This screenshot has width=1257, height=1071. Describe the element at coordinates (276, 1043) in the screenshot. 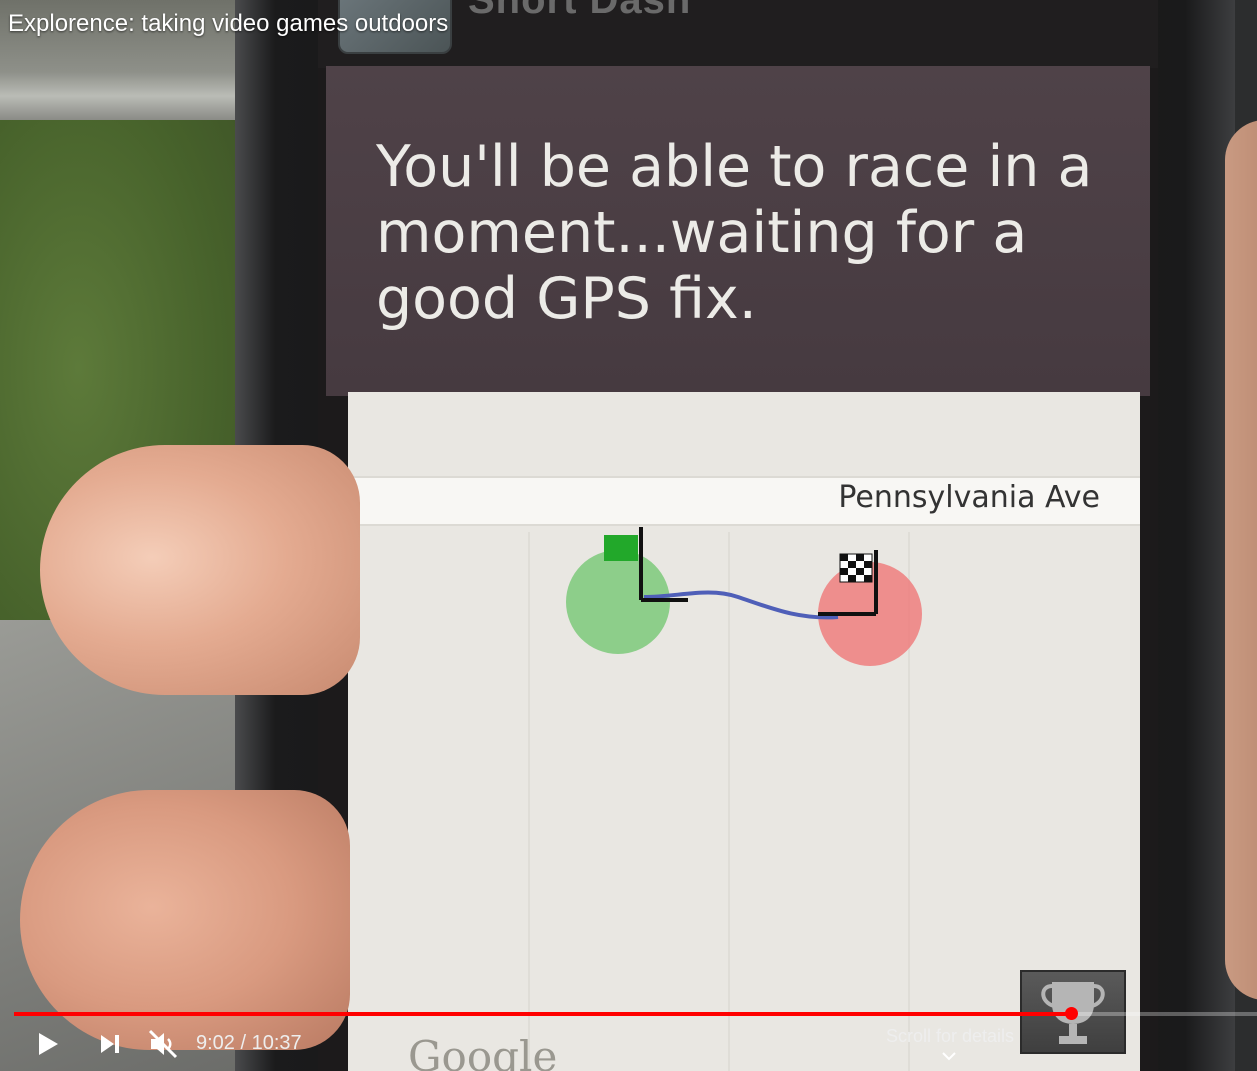

I see `time-total: 10:37` at that location.